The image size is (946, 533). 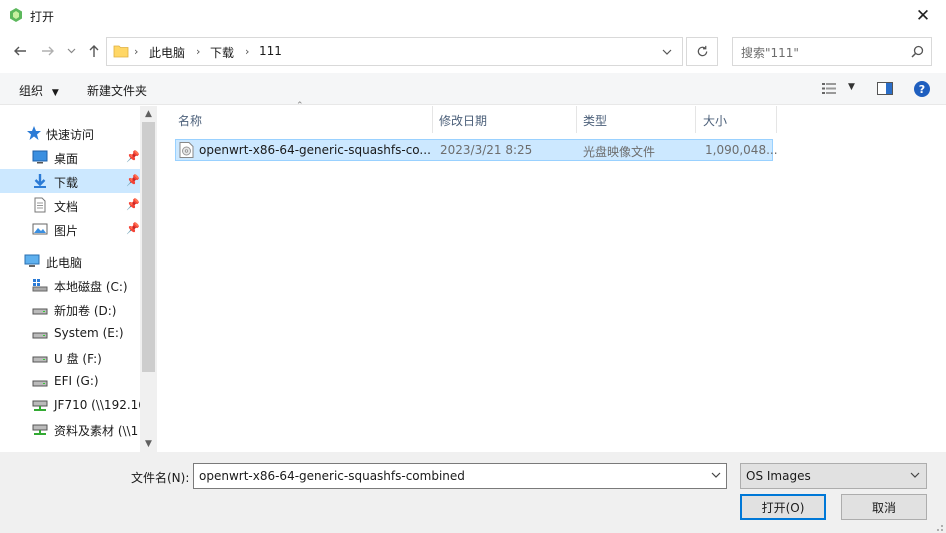 What do you see at coordinates (884, 507) in the screenshot?
I see `cancel-button: 取消` at bounding box center [884, 507].